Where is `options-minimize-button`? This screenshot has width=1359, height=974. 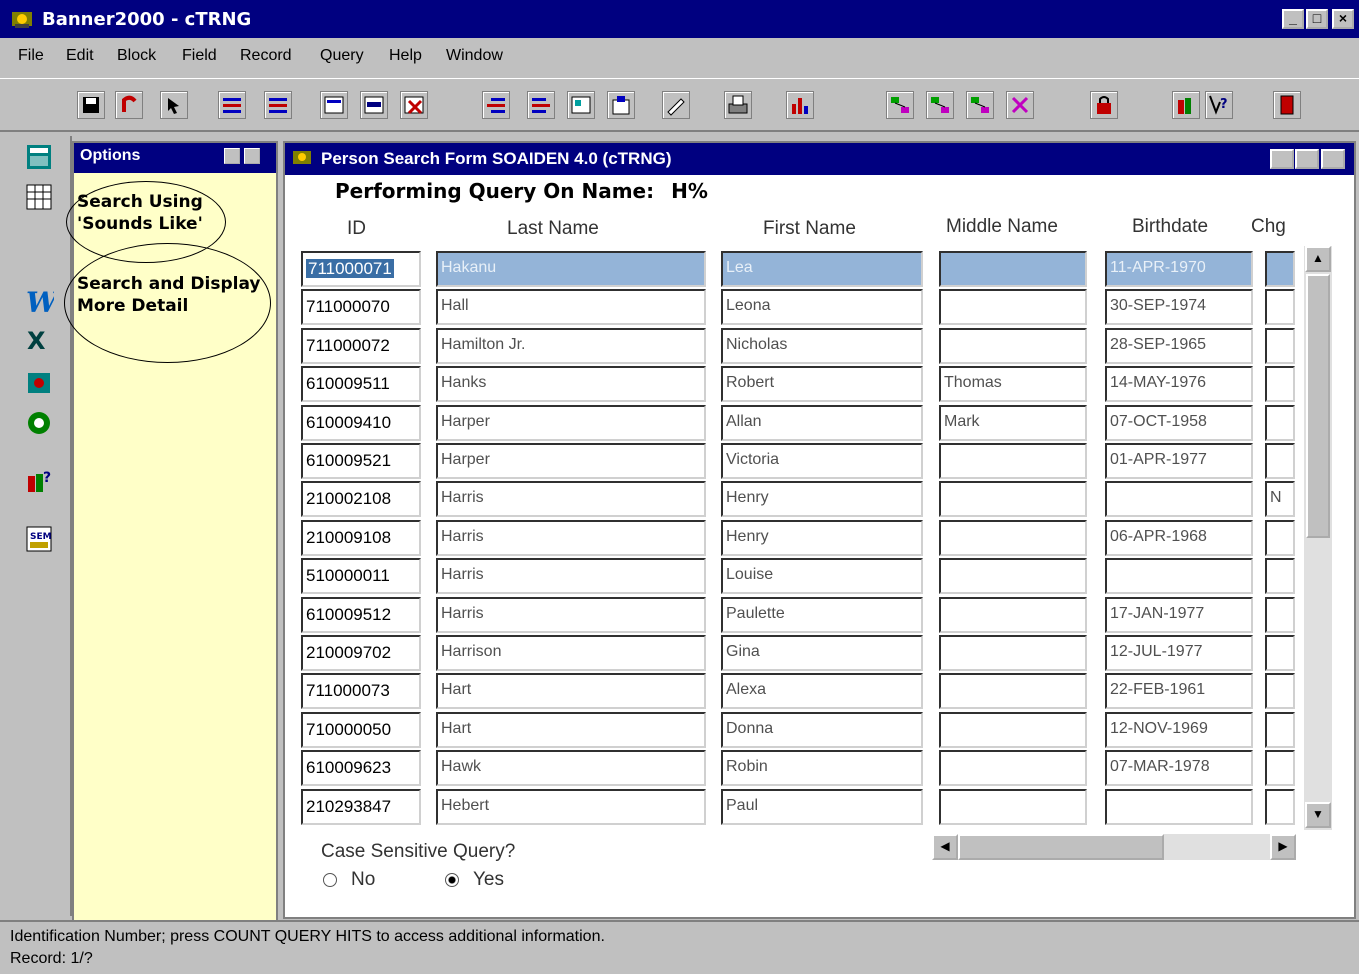 options-minimize-button is located at coordinates (232, 156).